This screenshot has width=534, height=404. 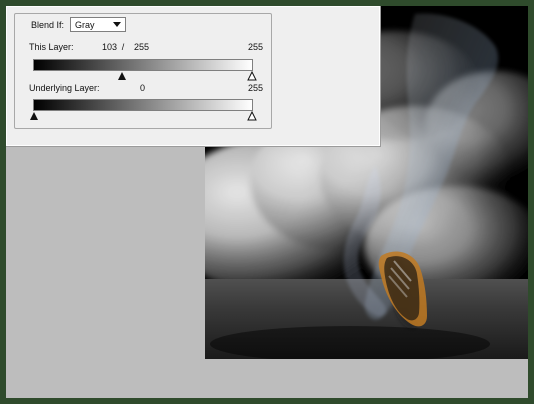 What do you see at coordinates (48, 24) in the screenshot?
I see `blend-if-label: Blend If:` at bounding box center [48, 24].